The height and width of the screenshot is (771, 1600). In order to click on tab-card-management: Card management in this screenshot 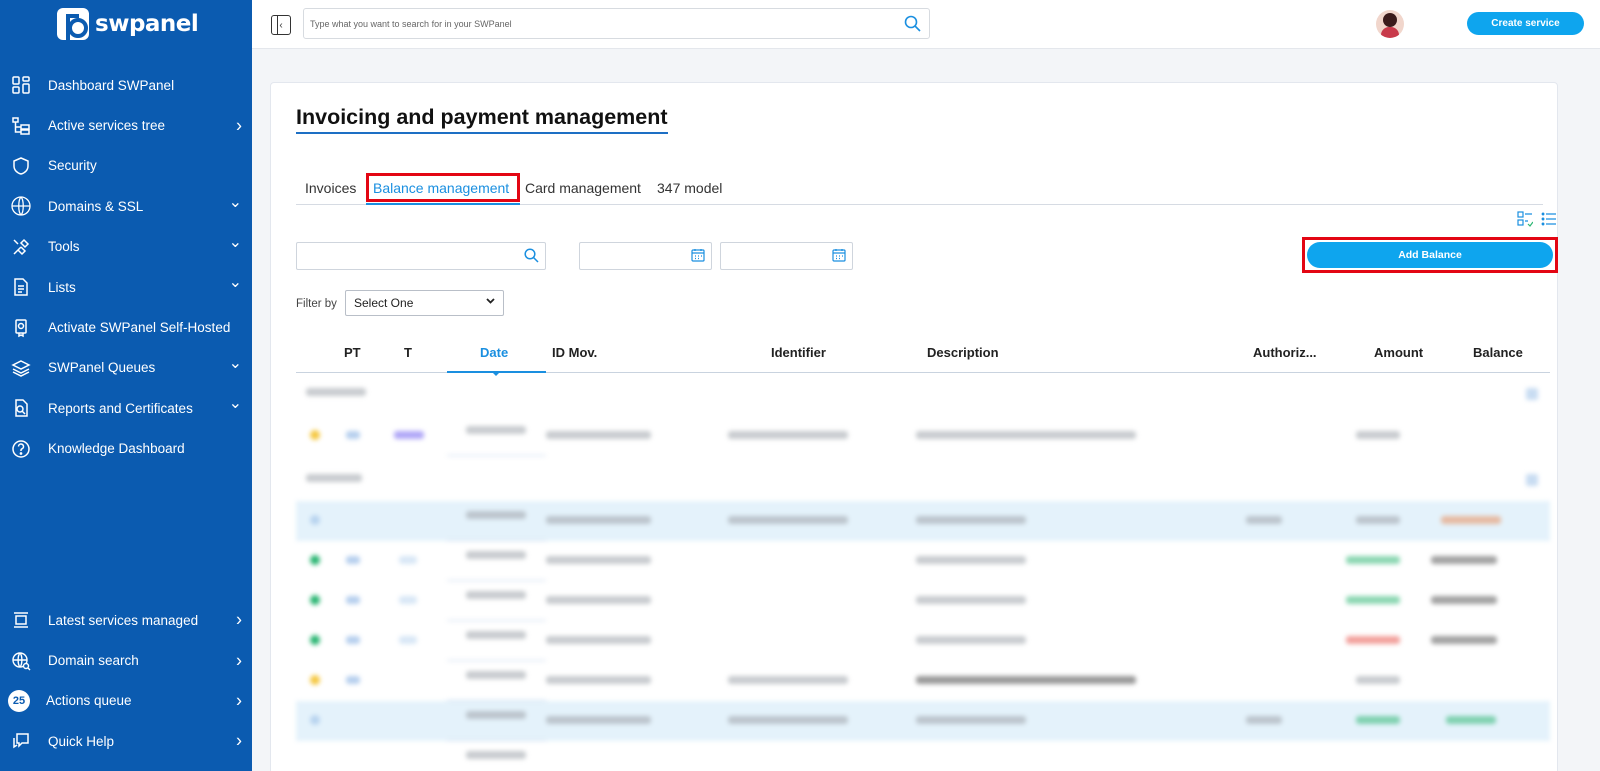, I will do `click(583, 188)`.